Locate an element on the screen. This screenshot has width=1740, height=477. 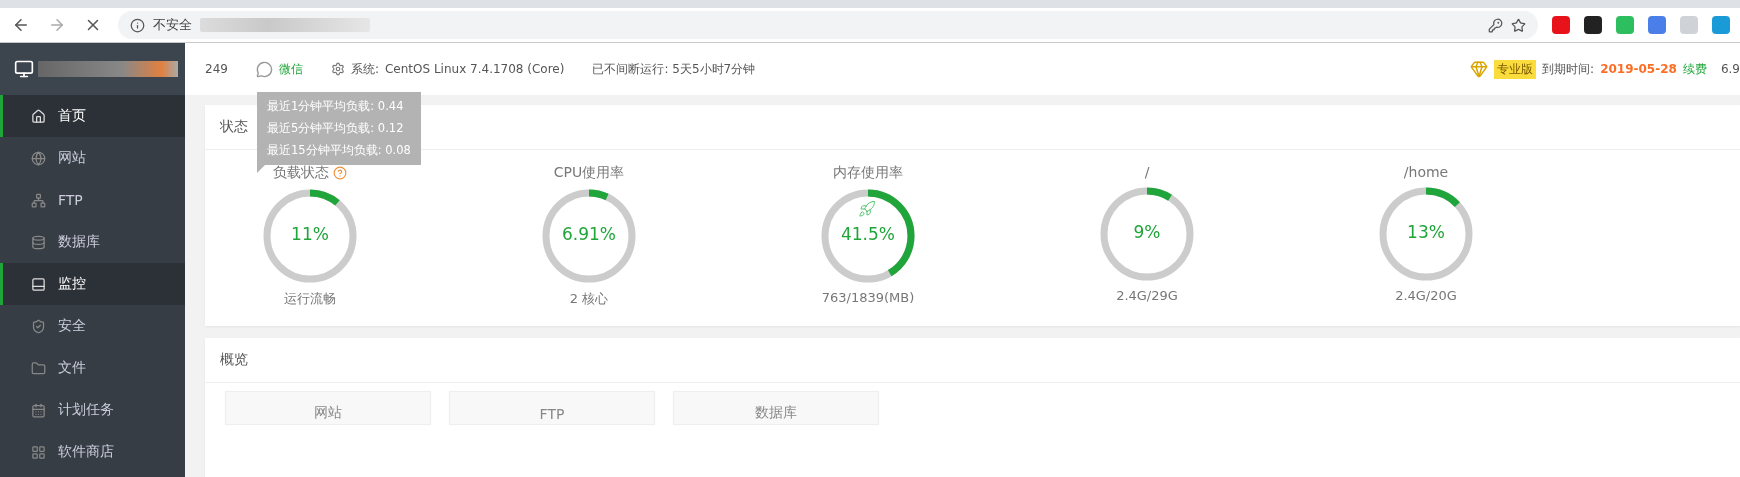
uptime-text: 已不间断运行: 5天5小时7分钟 is located at coordinates (674, 69).